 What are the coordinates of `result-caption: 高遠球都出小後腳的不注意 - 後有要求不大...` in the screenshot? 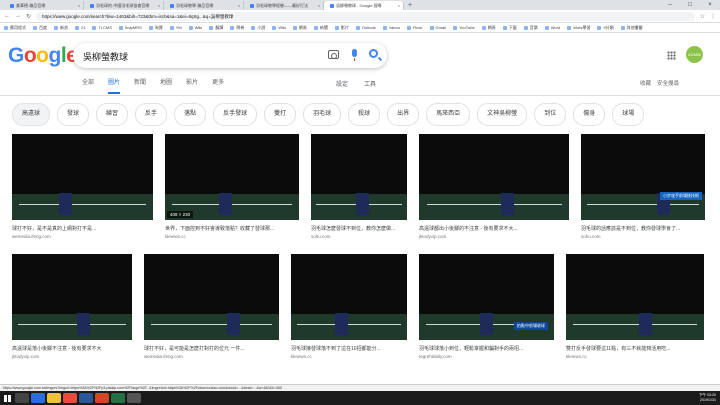 It's located at (494, 228).